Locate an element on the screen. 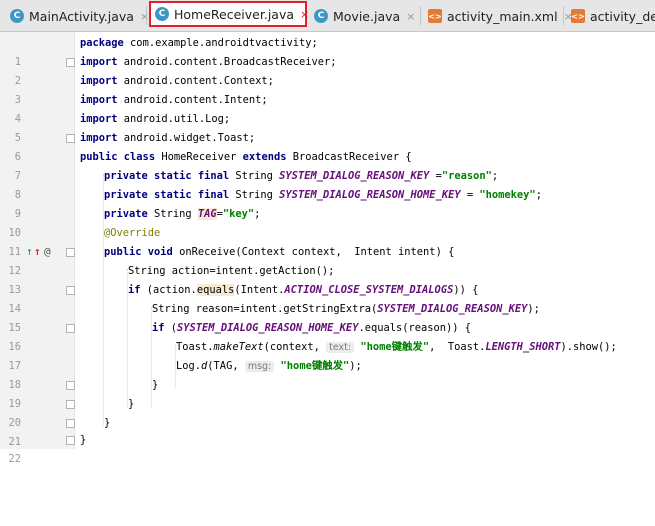 The width and height of the screenshot is (655, 526). code-line: 11 @Override is located at coordinates (327, 241).